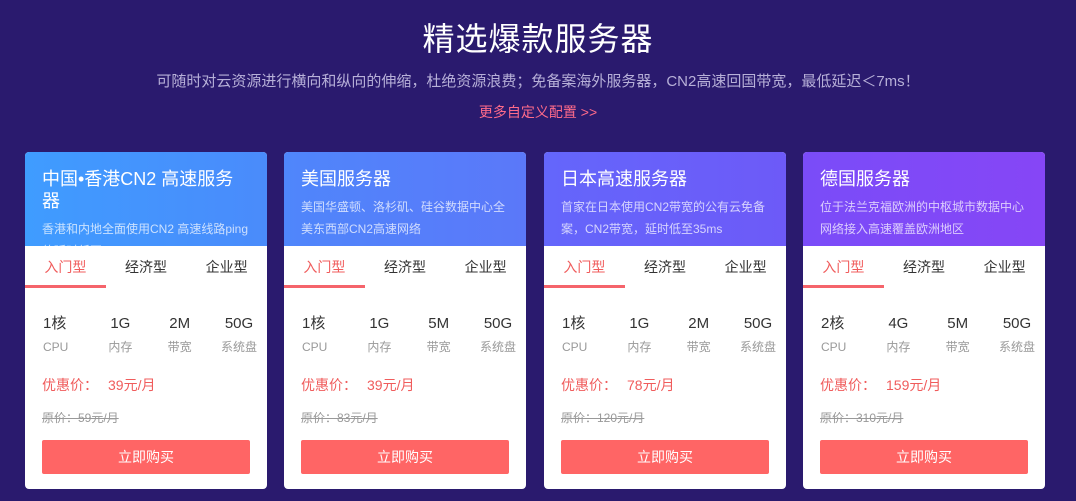 This screenshot has height=501, width=1076. Describe the element at coordinates (862, 418) in the screenshot. I see `original-price: 原价：310元/月` at that location.